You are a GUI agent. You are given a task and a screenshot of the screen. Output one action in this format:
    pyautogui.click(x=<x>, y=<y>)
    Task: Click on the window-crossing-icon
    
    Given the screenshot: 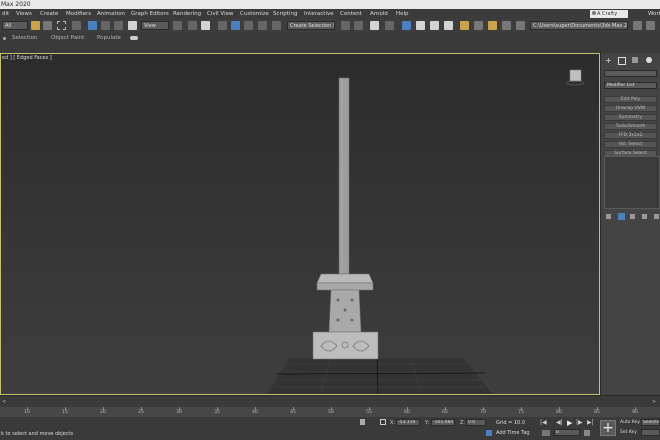 What is the action you would take?
    pyautogui.click(x=76, y=25)
    